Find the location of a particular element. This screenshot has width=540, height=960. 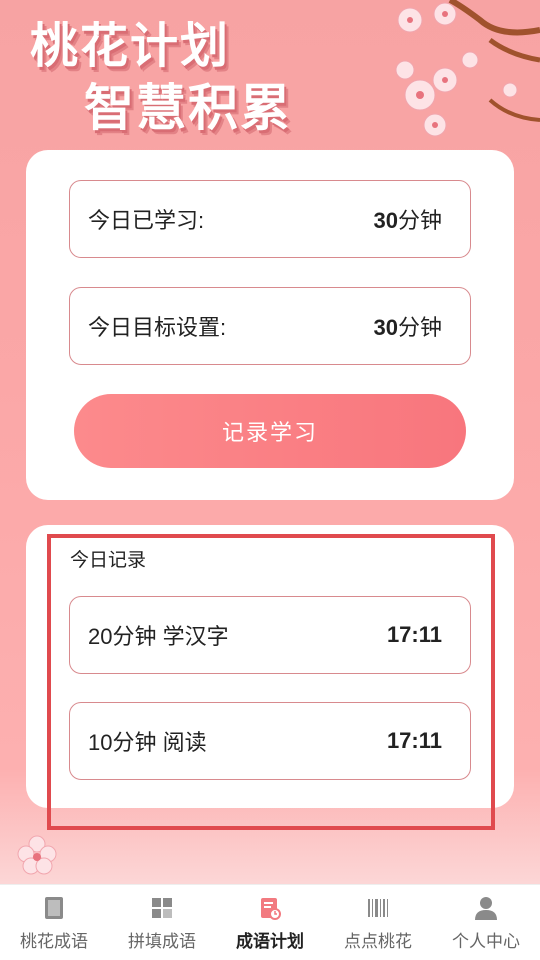

tab-label: 成语计划 is located at coordinates (270, 941).